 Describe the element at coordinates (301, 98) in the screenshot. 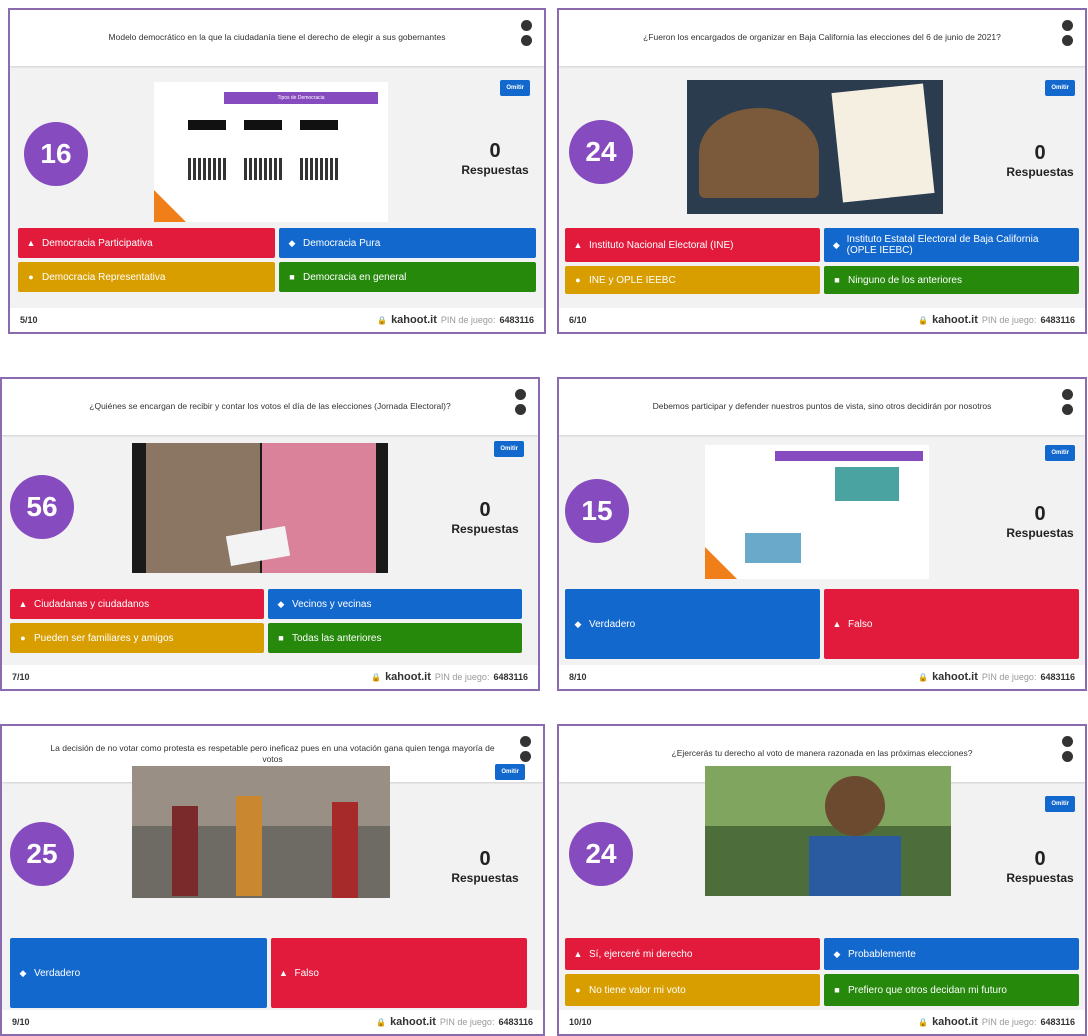

I see `slide-title: Tipos de Democracia` at that location.